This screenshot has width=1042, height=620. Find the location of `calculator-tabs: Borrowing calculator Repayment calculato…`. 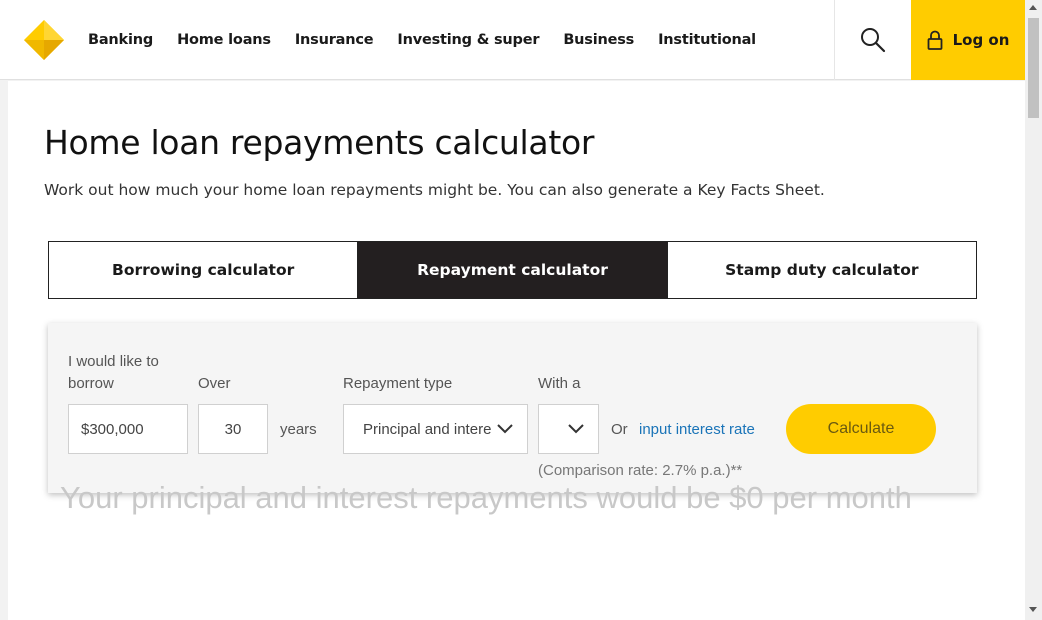

calculator-tabs: Borrowing calculator Repayment calculato… is located at coordinates (512, 270).